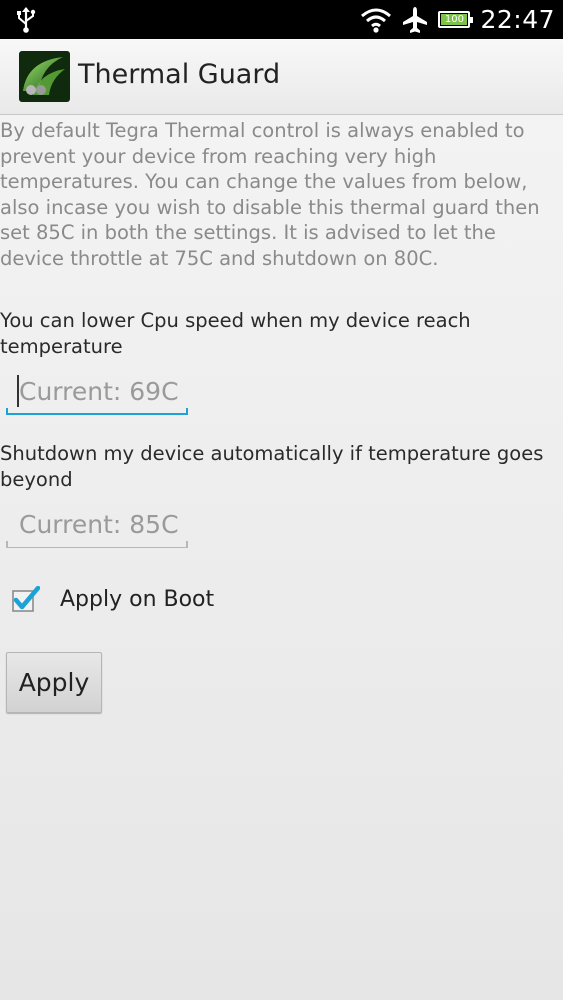  I want to click on apply-button: Apply, so click(54, 682).